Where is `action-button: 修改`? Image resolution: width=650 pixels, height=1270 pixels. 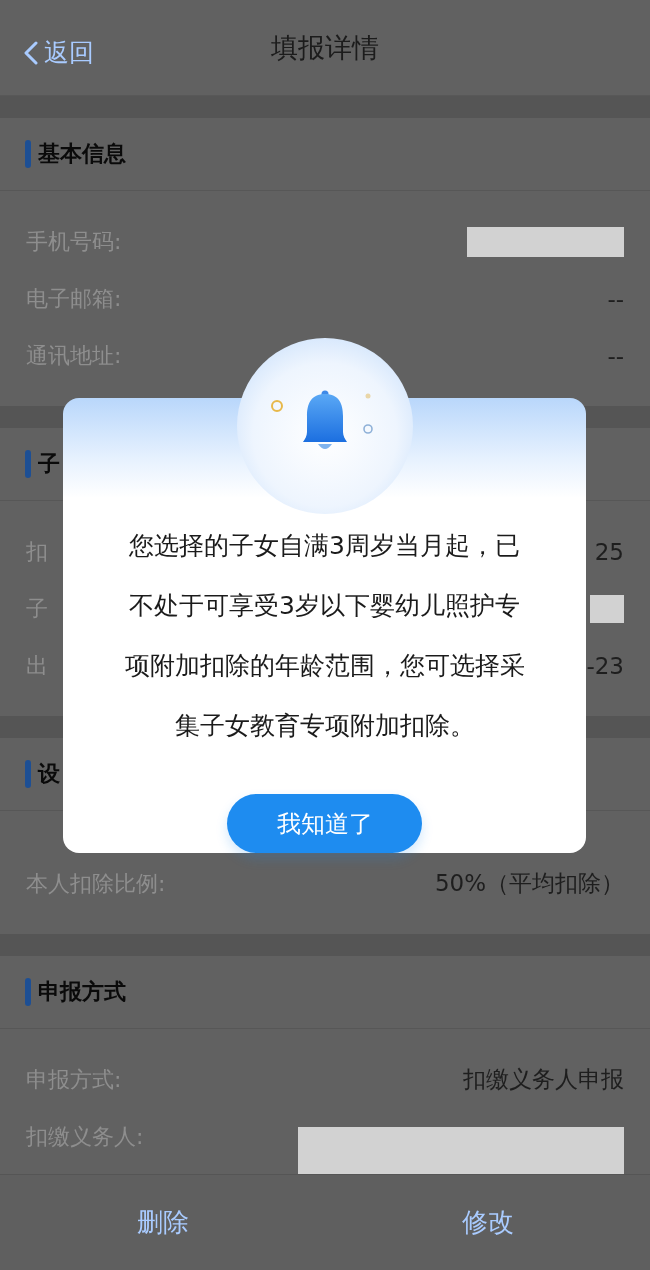 action-button: 修改 is located at coordinates (487, 1222).